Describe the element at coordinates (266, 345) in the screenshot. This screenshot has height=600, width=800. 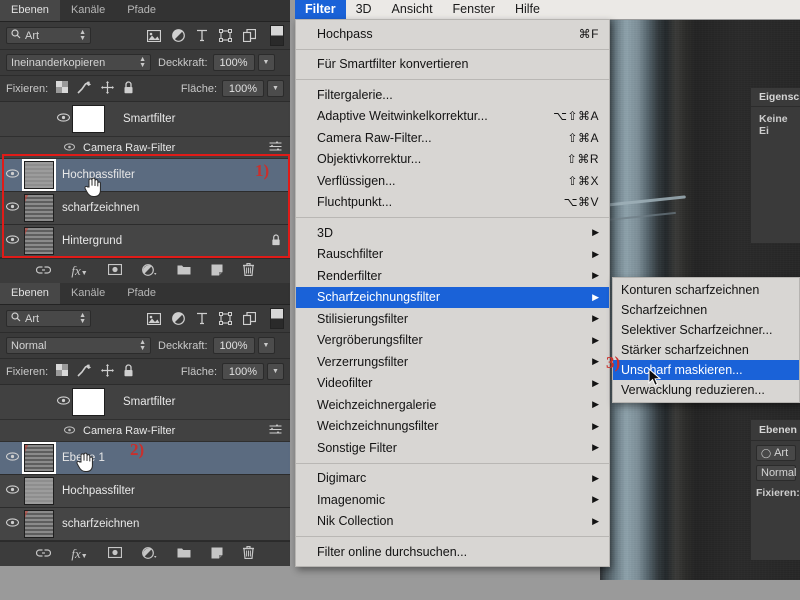
I see `opacity-stepper-bottom: ▼` at that location.